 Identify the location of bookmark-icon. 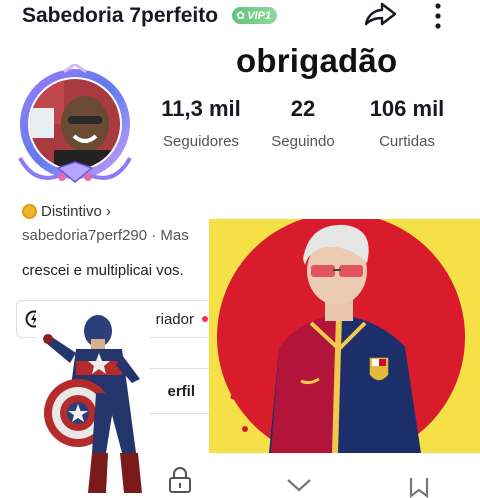
(419, 486).